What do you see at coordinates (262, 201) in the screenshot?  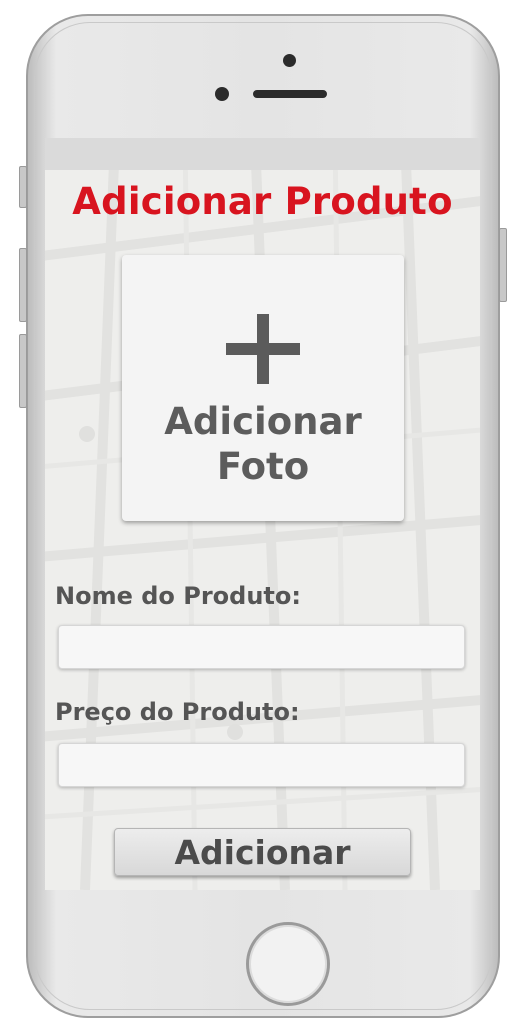 I see `page-title: Adicionar Produto` at bounding box center [262, 201].